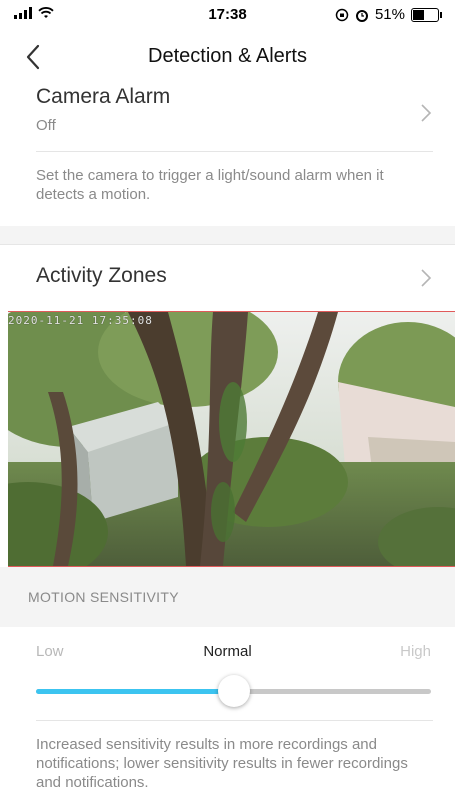 This screenshot has height=810, width=455. What do you see at coordinates (426, 14) in the screenshot?
I see `battery-icon` at bounding box center [426, 14].